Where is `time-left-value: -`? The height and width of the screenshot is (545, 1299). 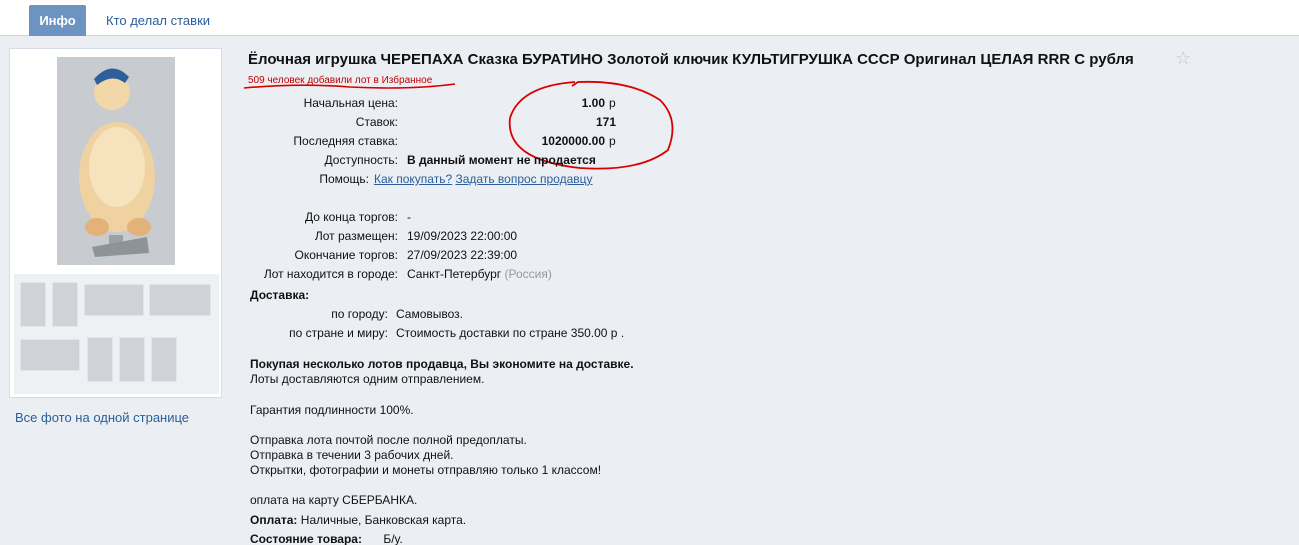 time-left-value: - is located at coordinates (409, 217).